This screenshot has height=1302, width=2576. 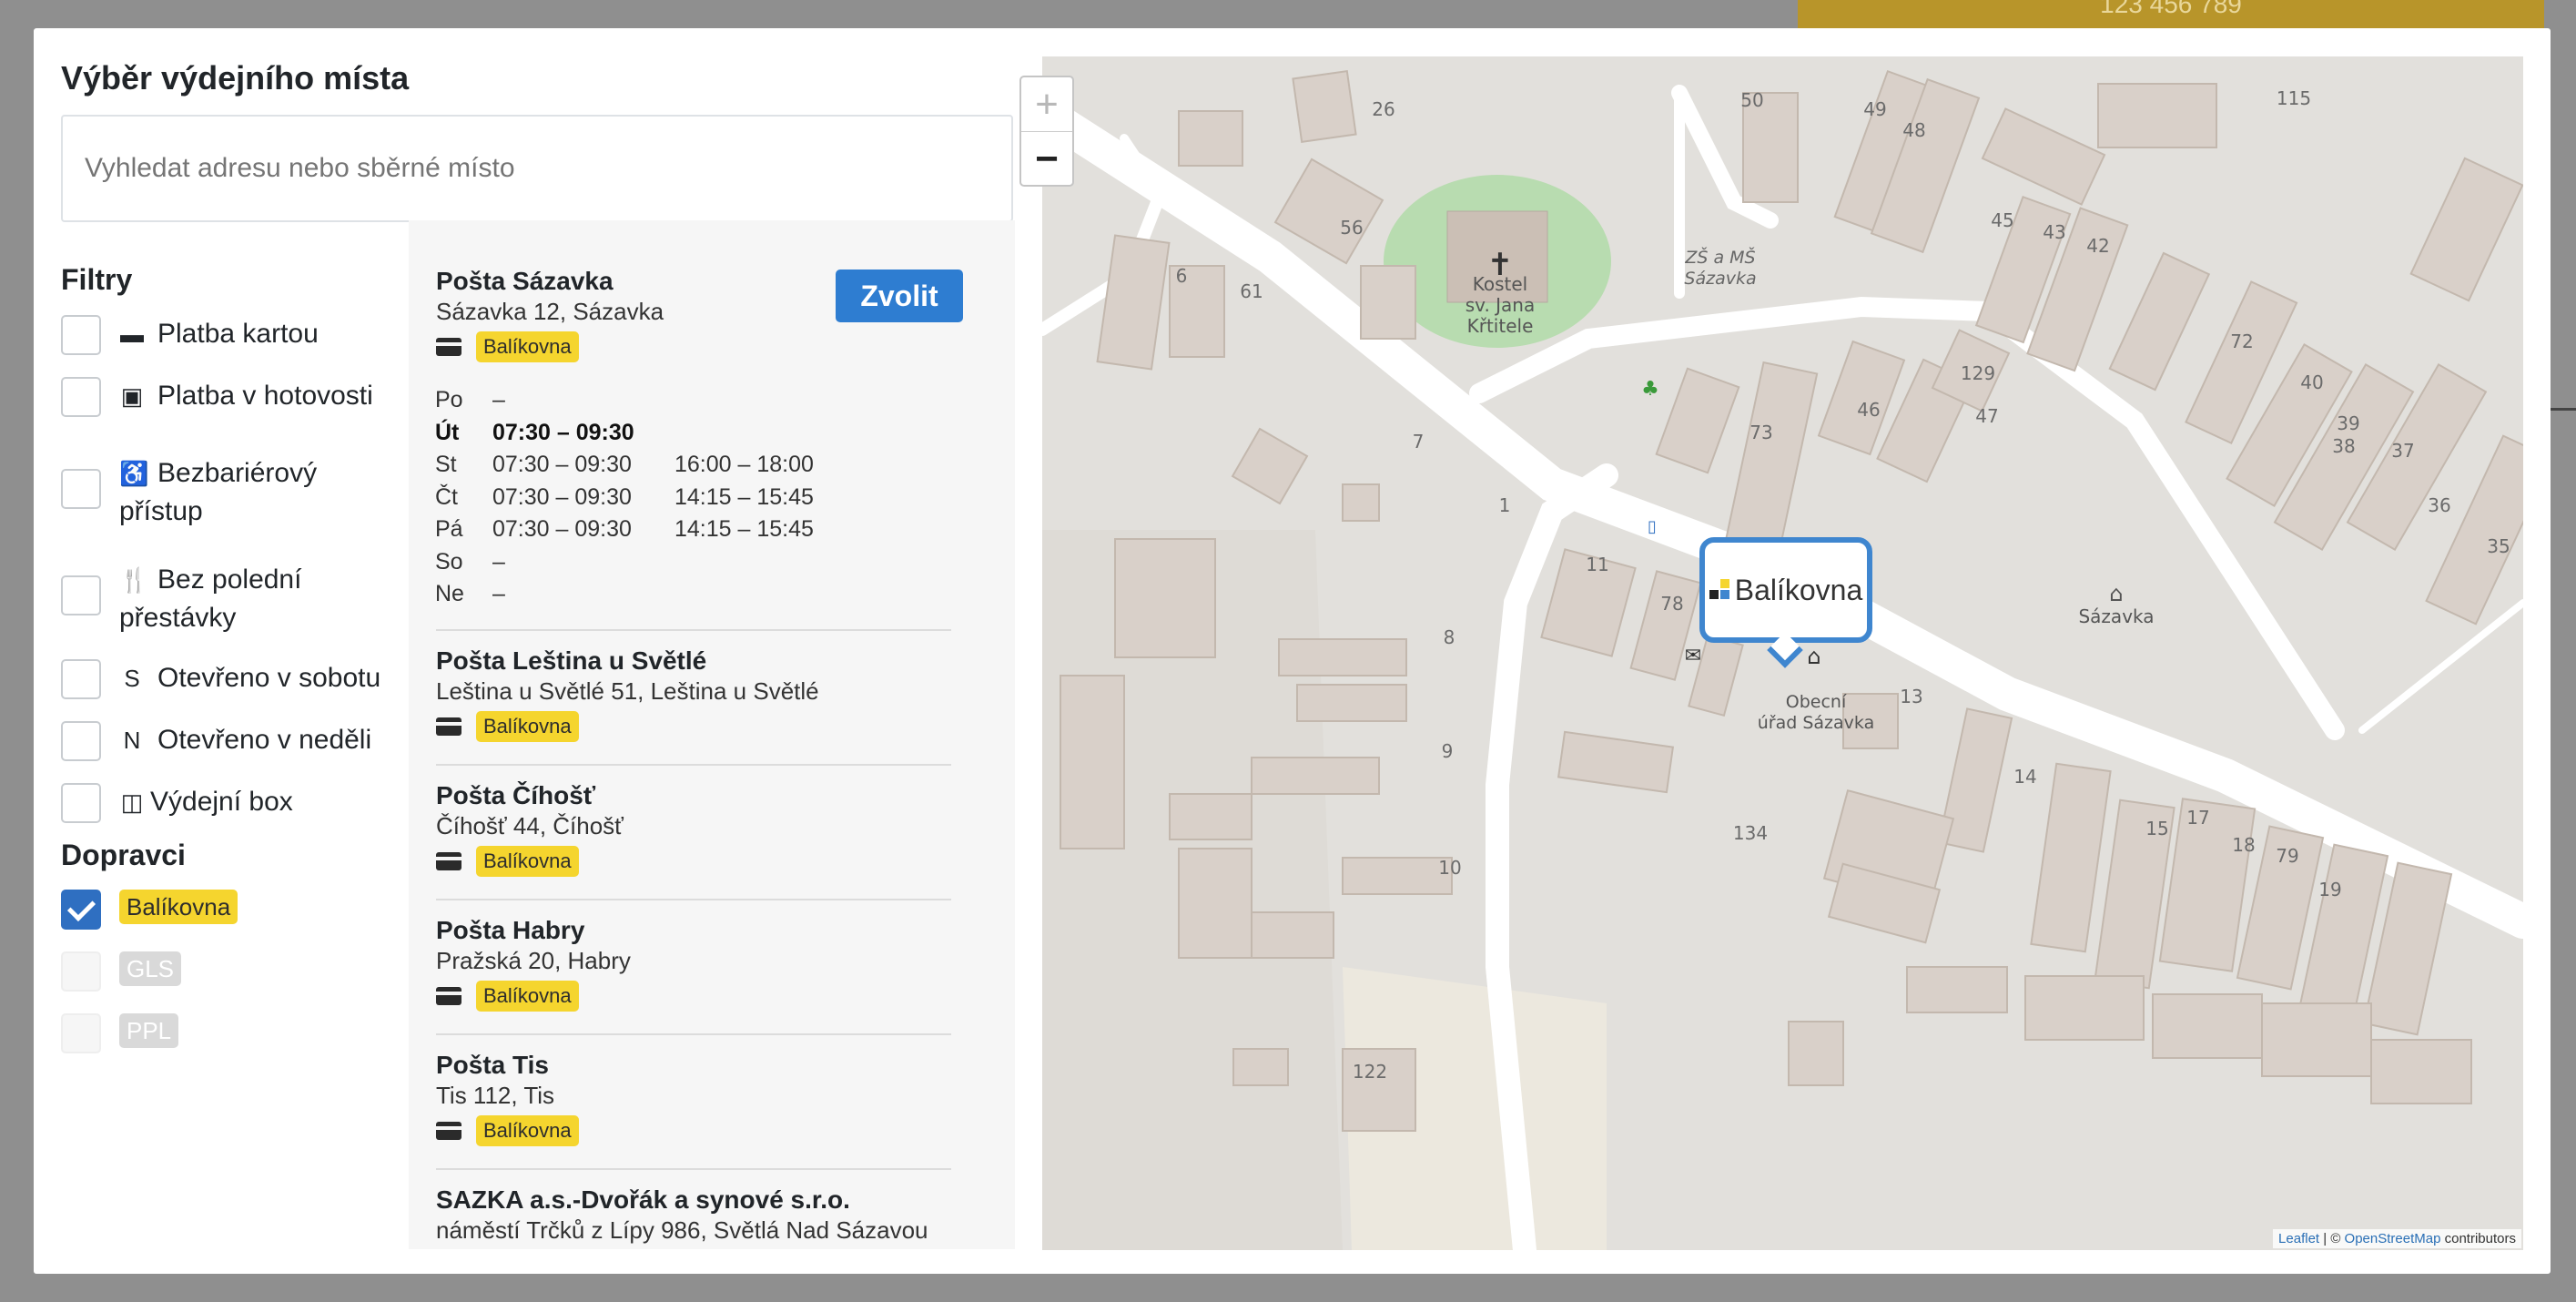 I want to click on item-name: SAZKA a.s.-Dvořák a synové s.r.o., so click(x=643, y=1199).